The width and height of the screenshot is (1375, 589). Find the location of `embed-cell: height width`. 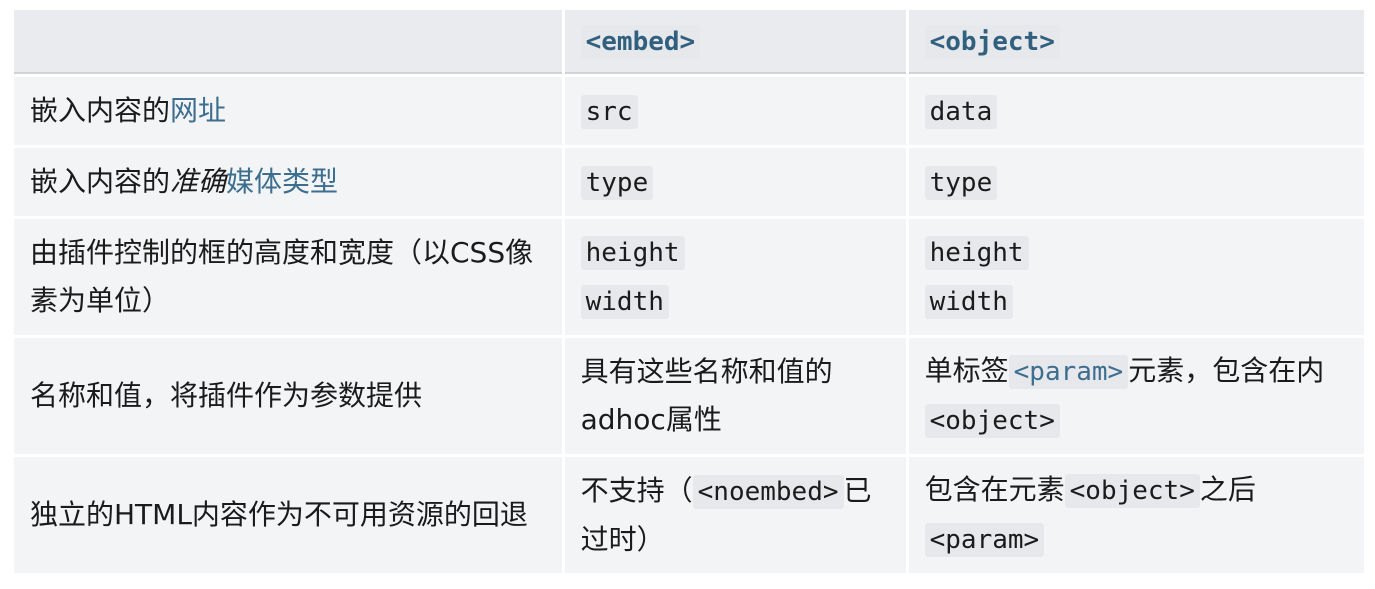

embed-cell: height width is located at coordinates (735, 277).